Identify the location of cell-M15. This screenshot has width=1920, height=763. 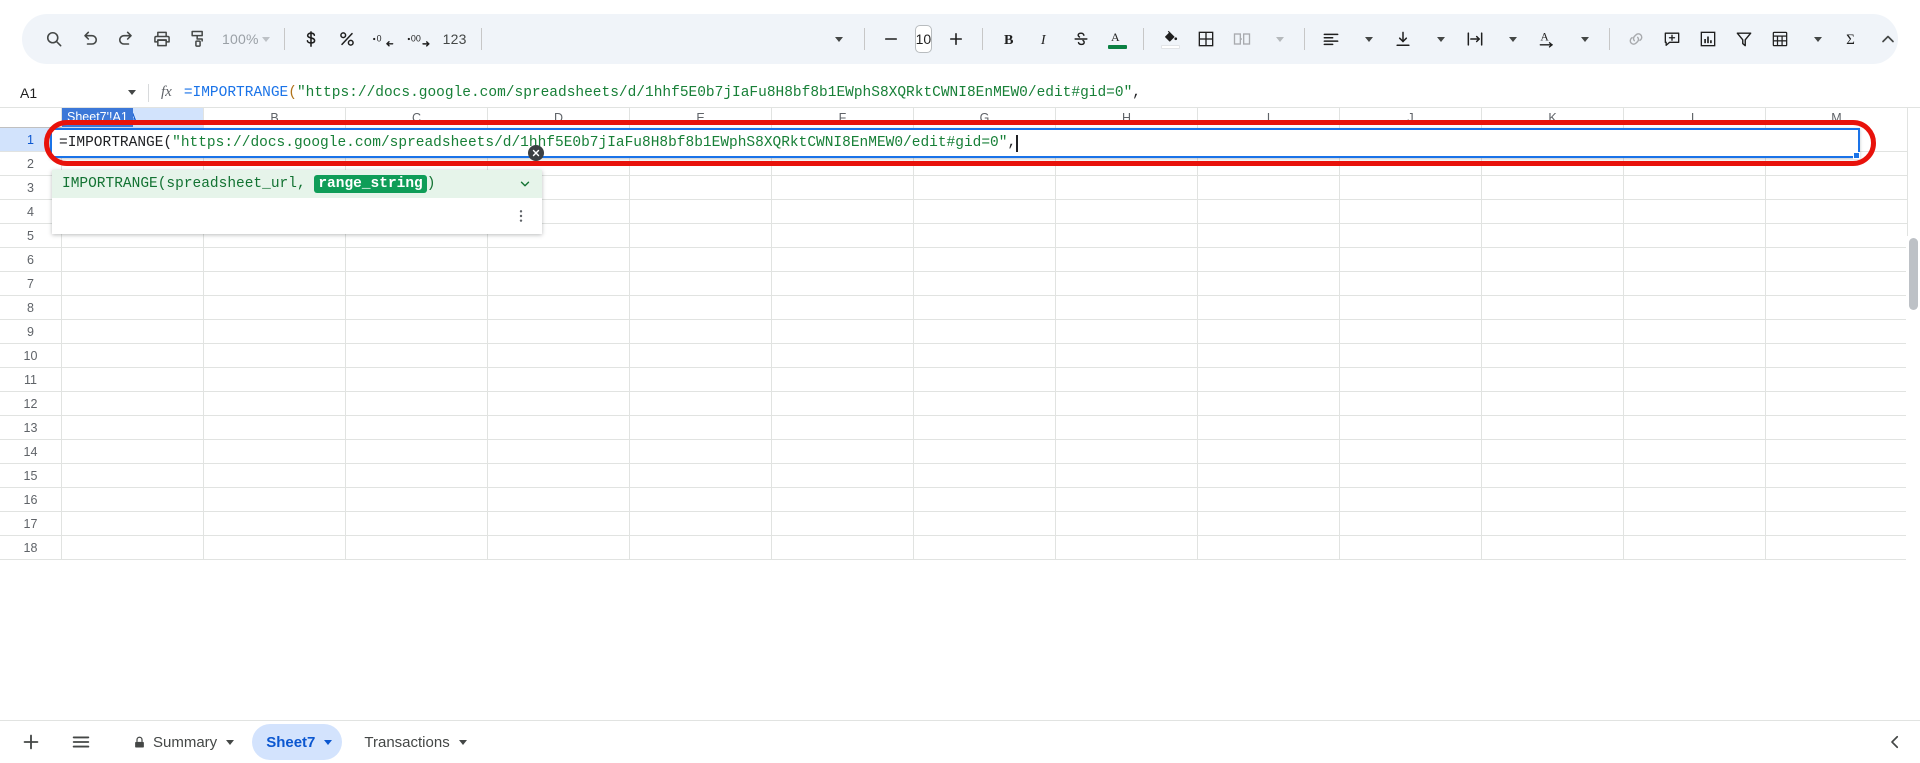
(1837, 476).